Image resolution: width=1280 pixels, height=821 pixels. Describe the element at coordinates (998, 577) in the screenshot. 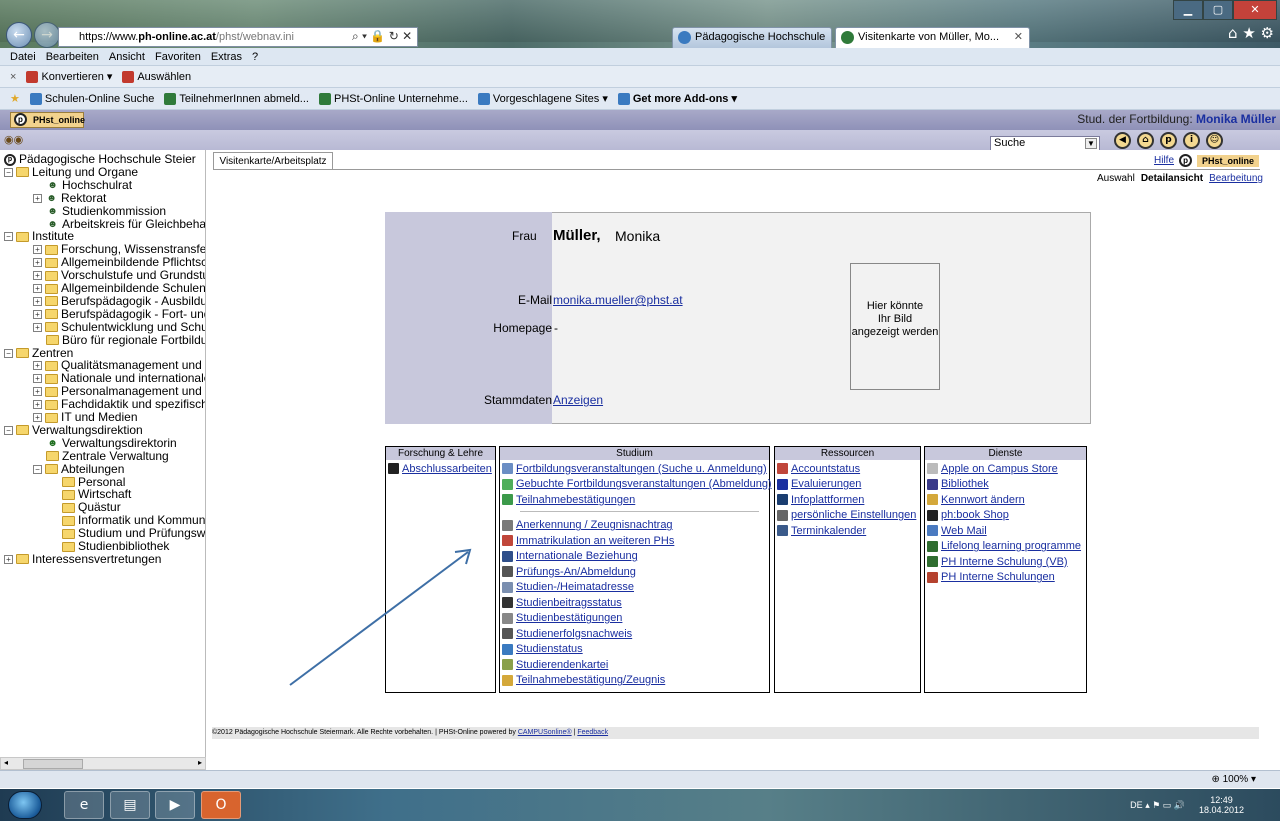

I see `item-link: PH Interne Schulungen` at that location.